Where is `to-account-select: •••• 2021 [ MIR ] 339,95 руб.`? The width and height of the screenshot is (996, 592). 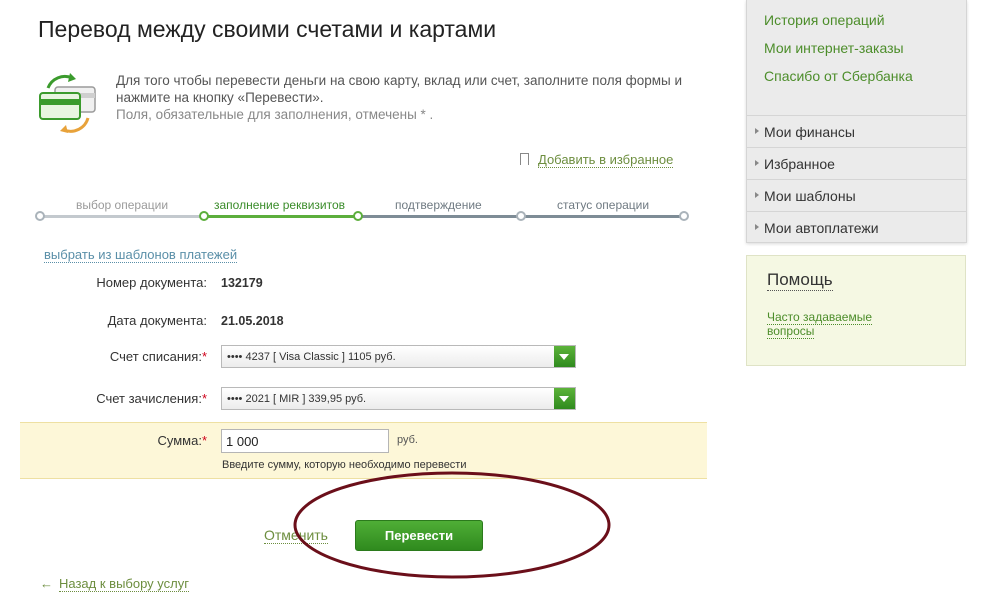
to-account-select: •••• 2021 [ MIR ] 339,95 руб. is located at coordinates (398, 398).